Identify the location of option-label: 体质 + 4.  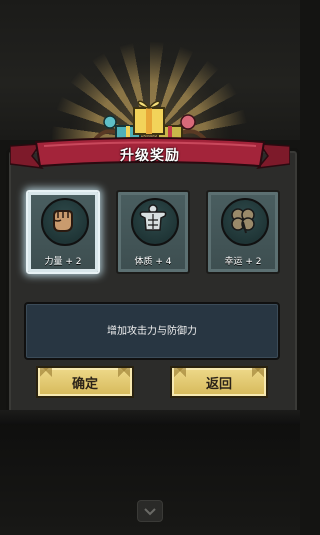
(153, 262).